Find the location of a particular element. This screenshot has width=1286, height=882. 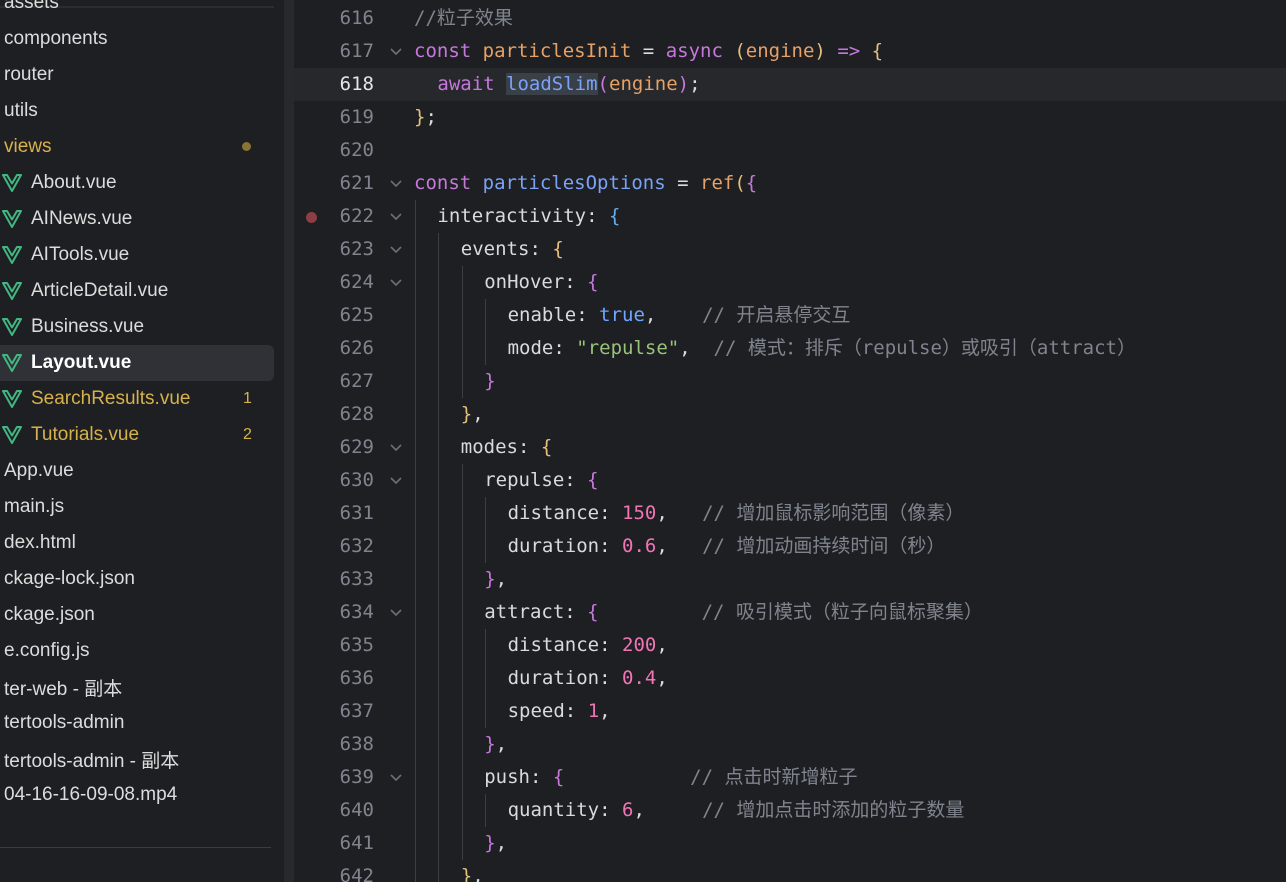

tree-item-assets: assets is located at coordinates (137, 10).